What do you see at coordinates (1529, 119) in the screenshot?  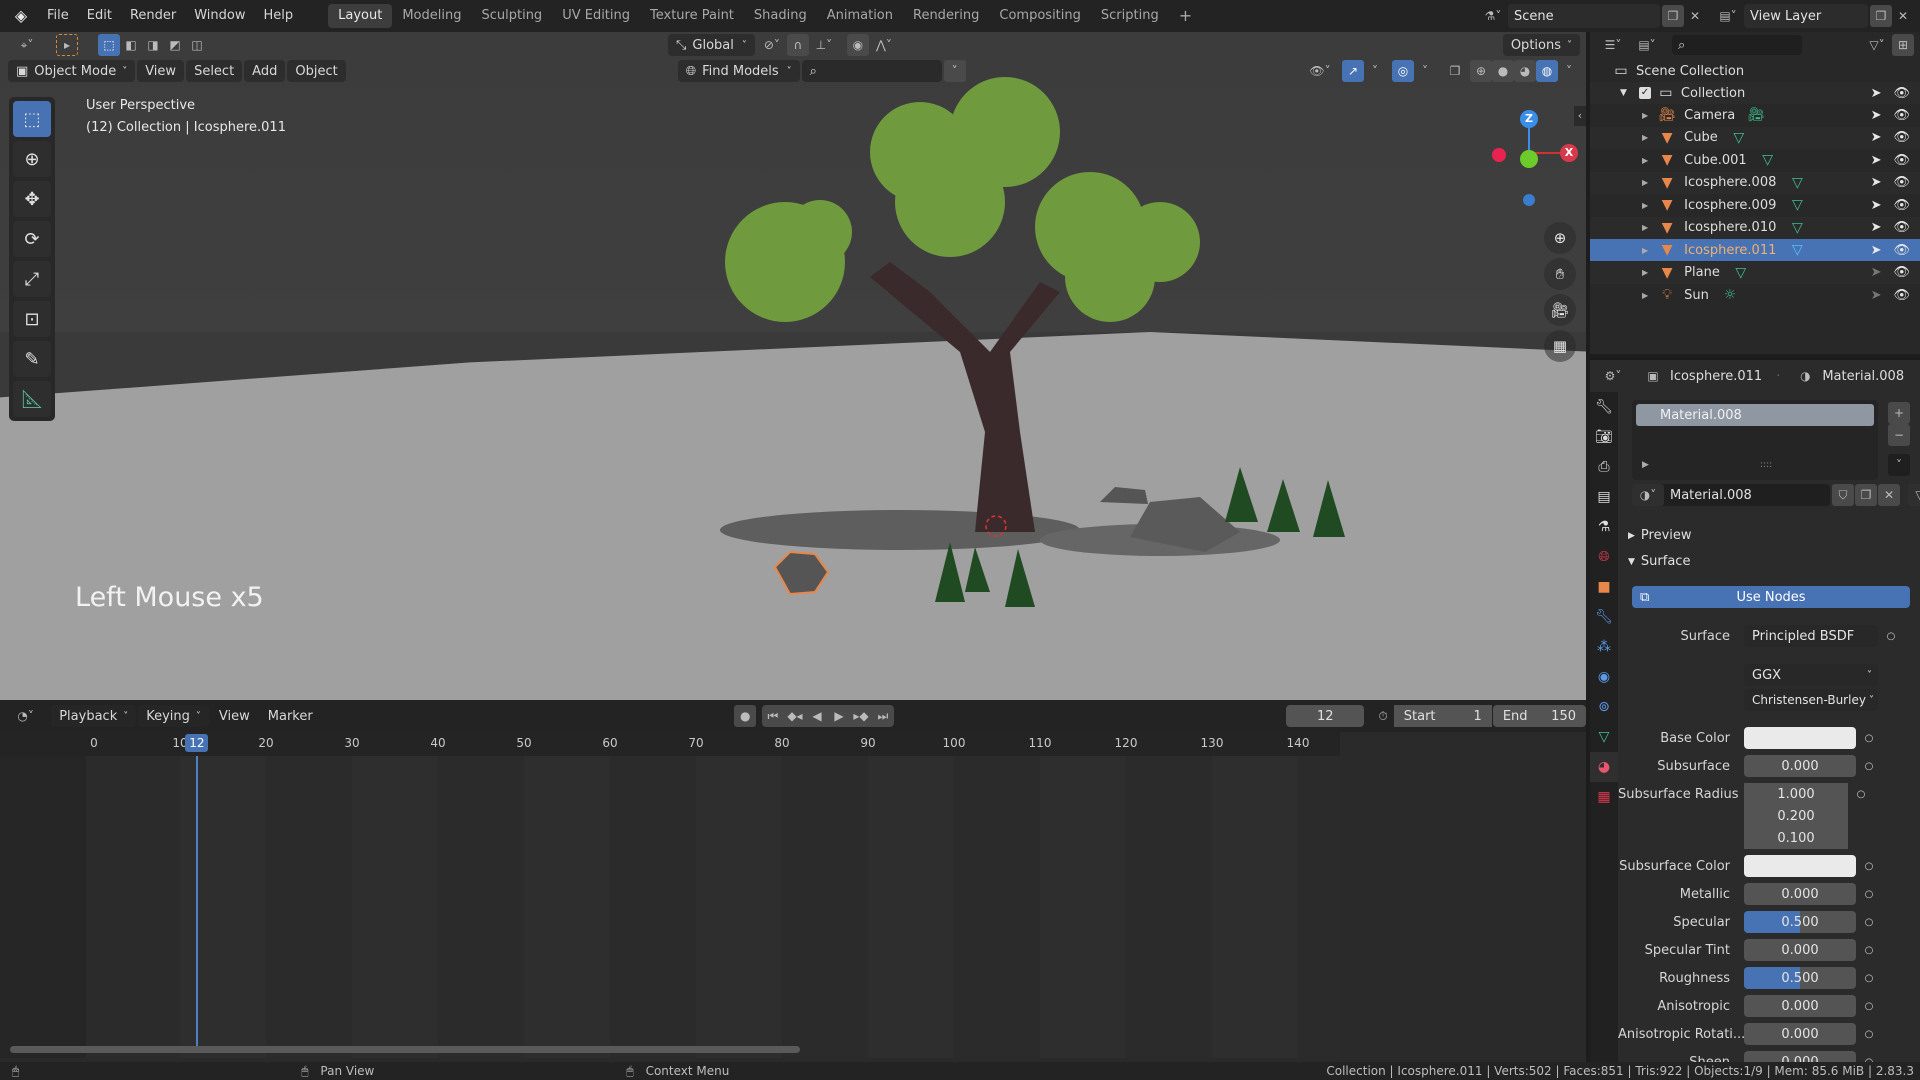 I see `axis-z: Z` at bounding box center [1529, 119].